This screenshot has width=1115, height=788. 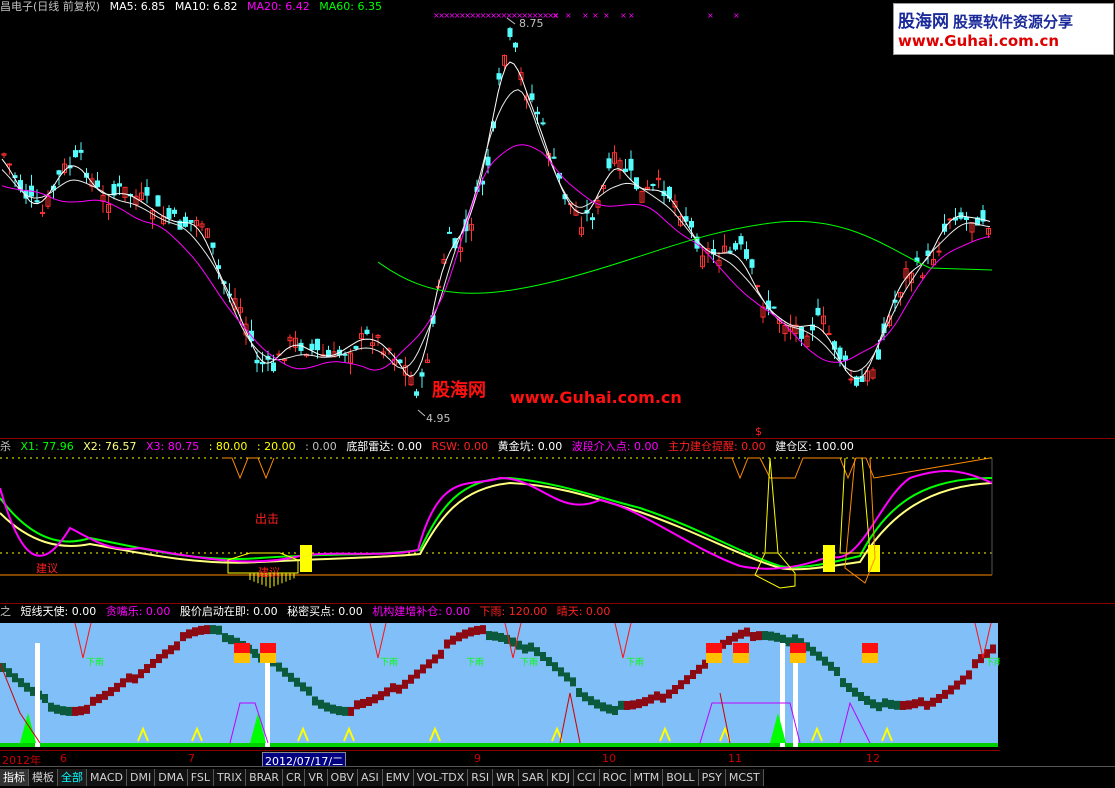 I want to click on ind1-bottom-radar: 底部雷达: 0.00, so click(x=384, y=446).